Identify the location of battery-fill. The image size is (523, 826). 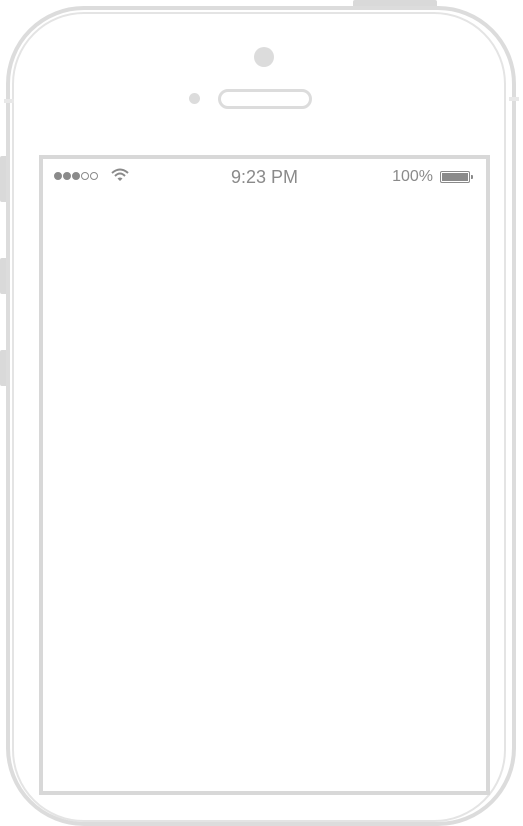
(455, 177).